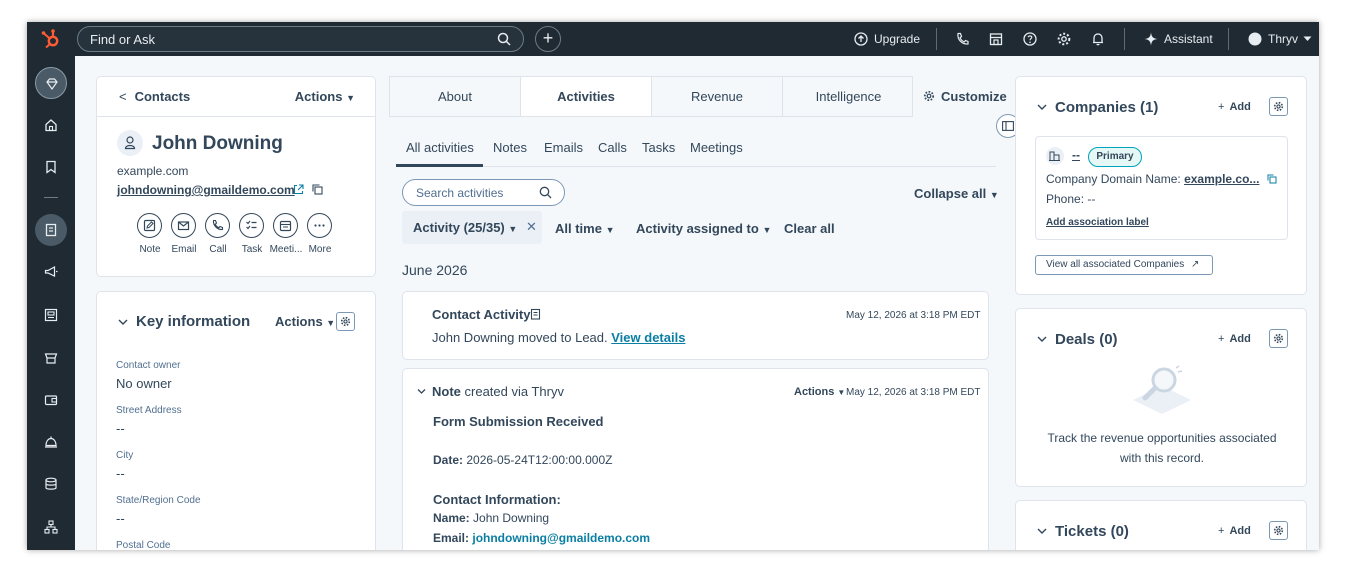  I want to click on add-association-label-link: Add association label, so click(1097, 222).